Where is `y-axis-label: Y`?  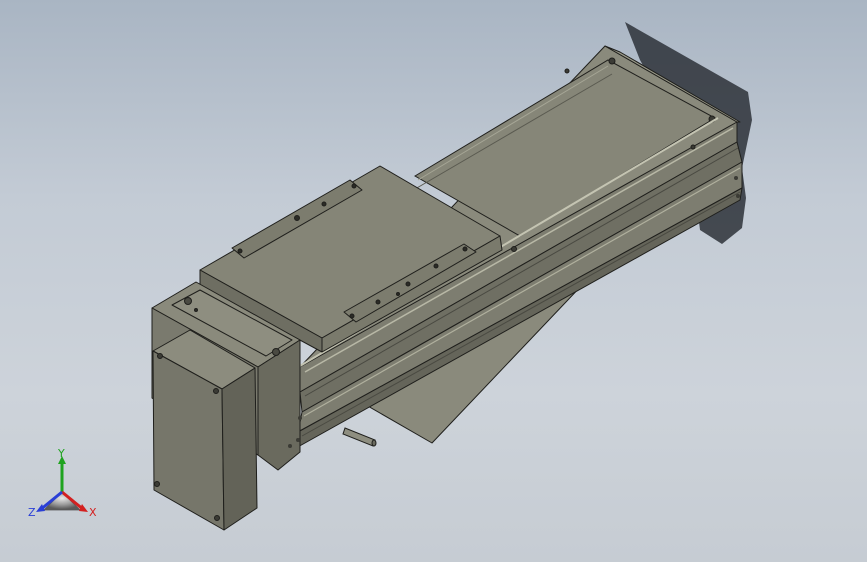
y-axis-label: Y is located at coordinates (61, 454).